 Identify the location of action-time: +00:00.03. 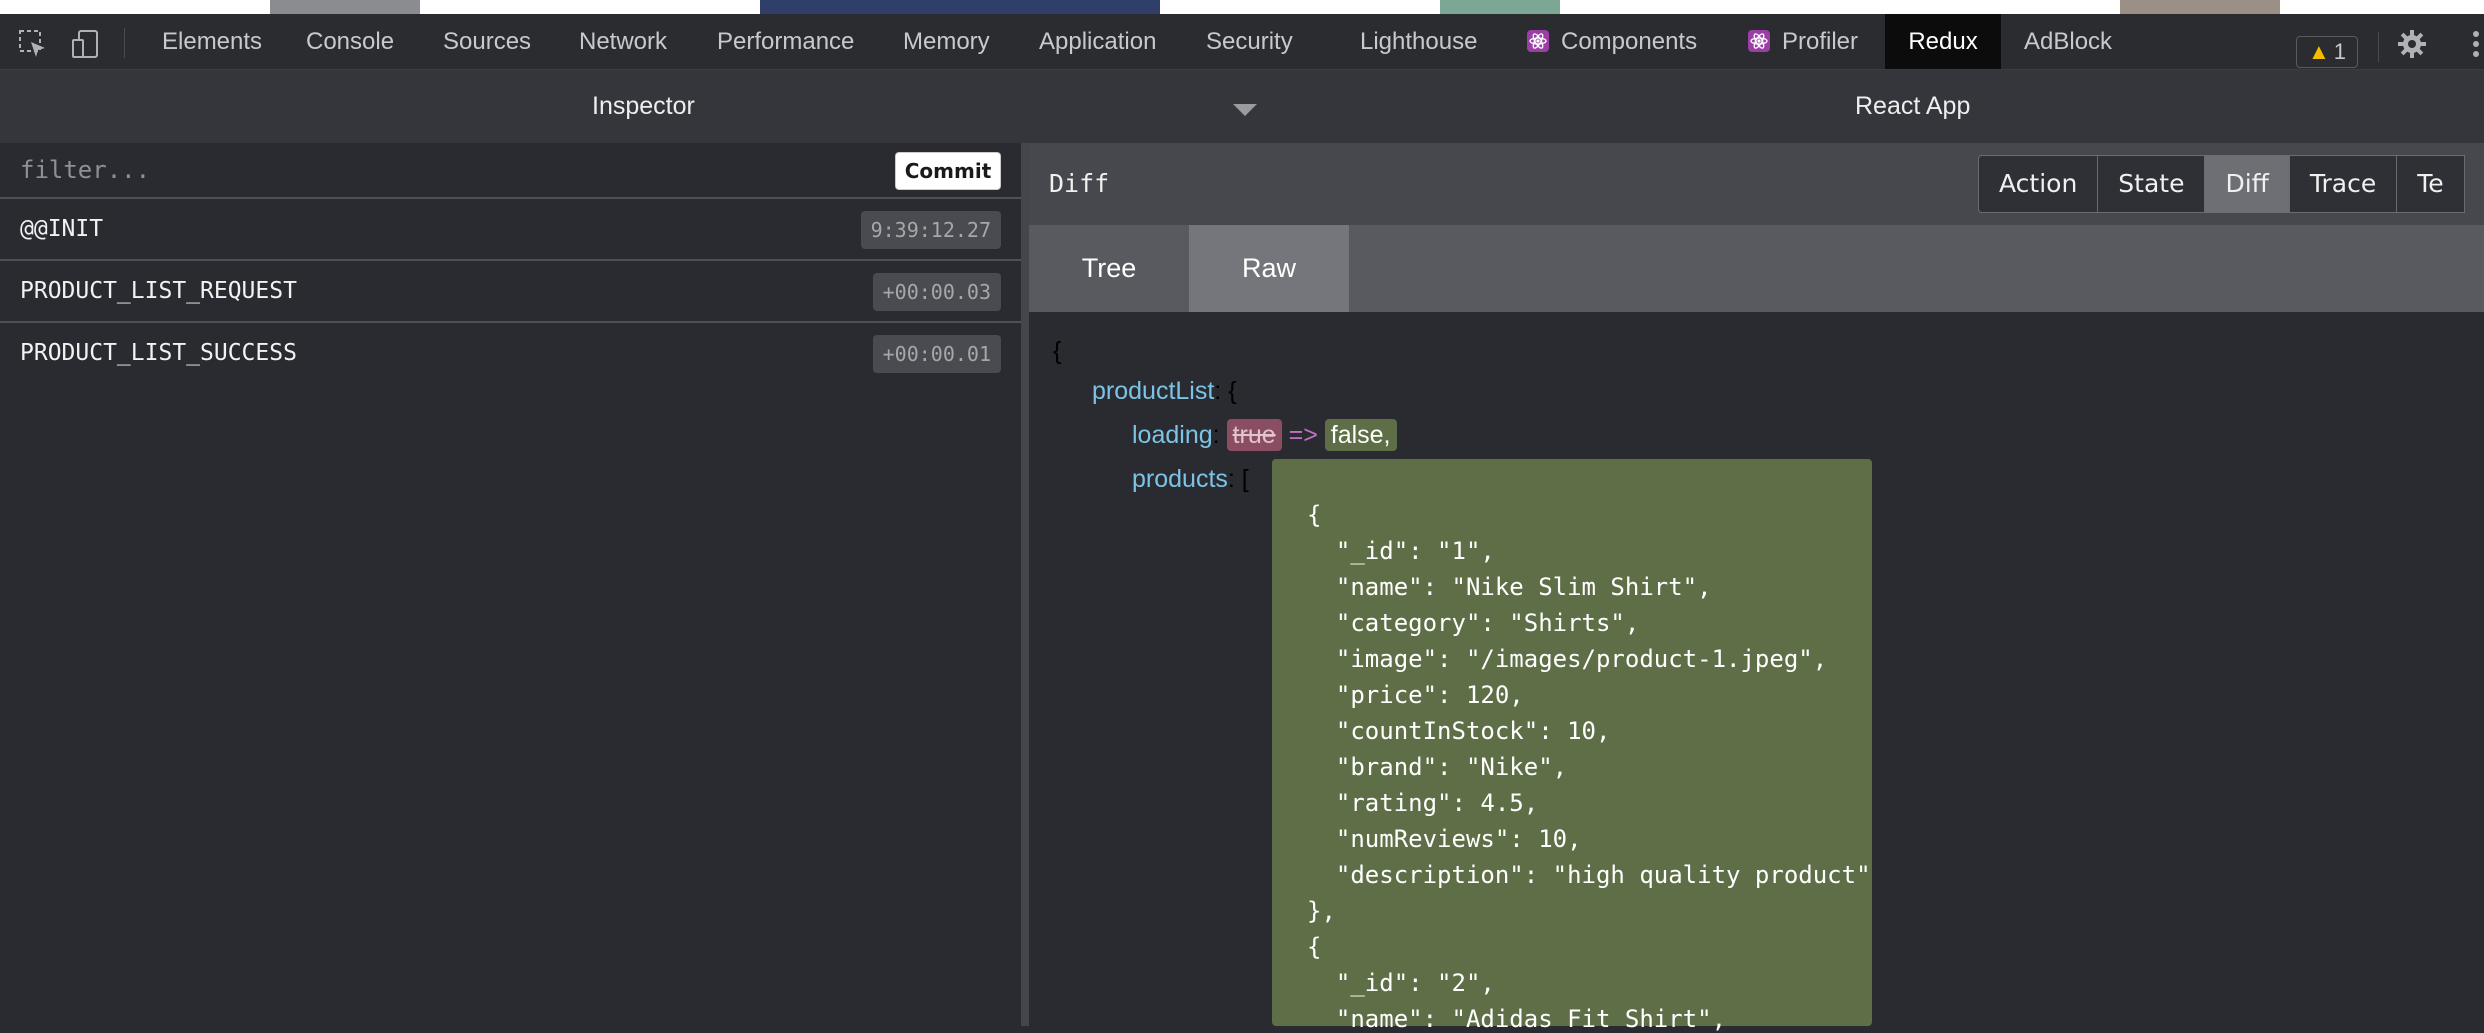
(936, 292).